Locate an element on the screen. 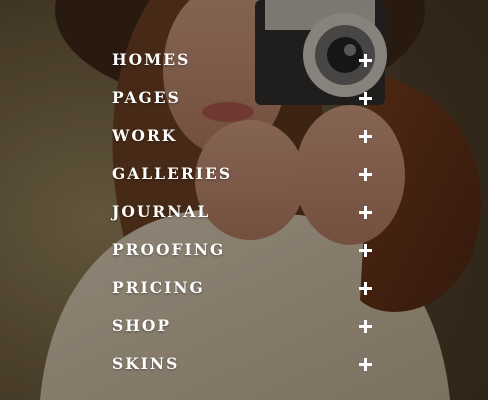 The height and width of the screenshot is (400, 488). menu-item-label: JOURNAL is located at coordinates (161, 211).